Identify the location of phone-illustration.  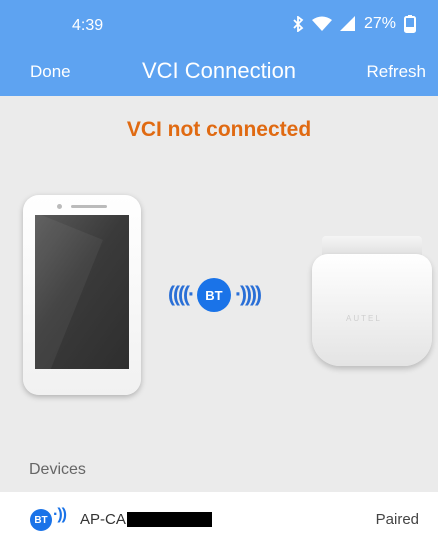
(82, 295).